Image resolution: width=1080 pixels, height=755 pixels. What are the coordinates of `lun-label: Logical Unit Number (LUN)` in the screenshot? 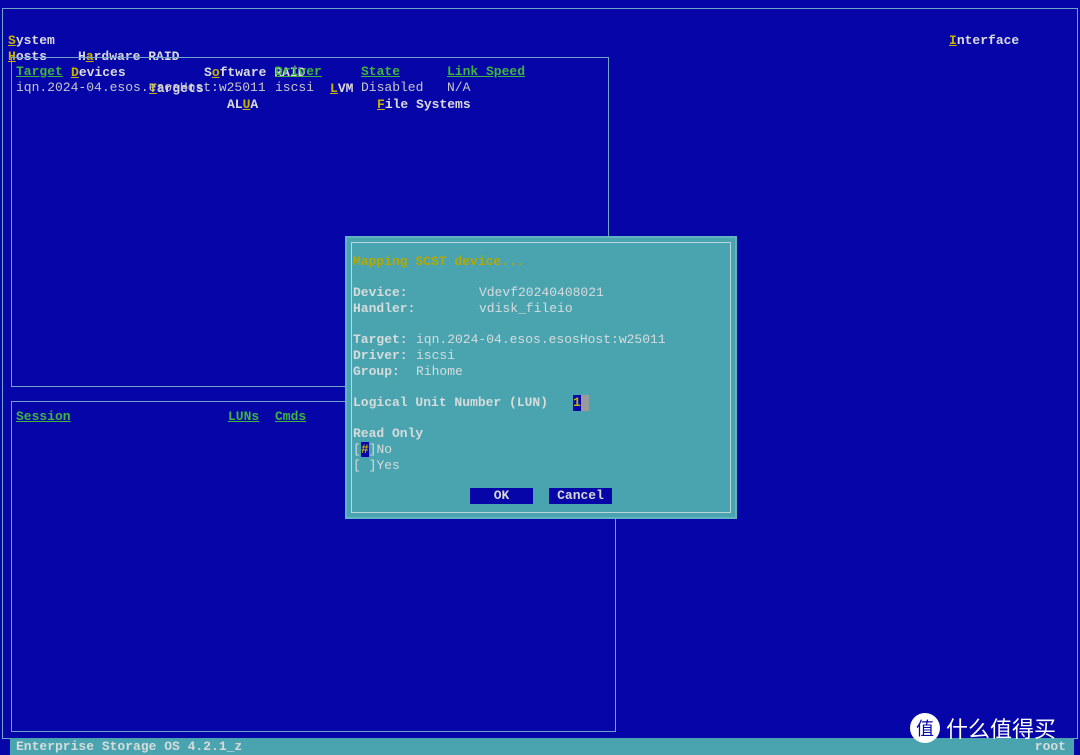 It's located at (451, 402).